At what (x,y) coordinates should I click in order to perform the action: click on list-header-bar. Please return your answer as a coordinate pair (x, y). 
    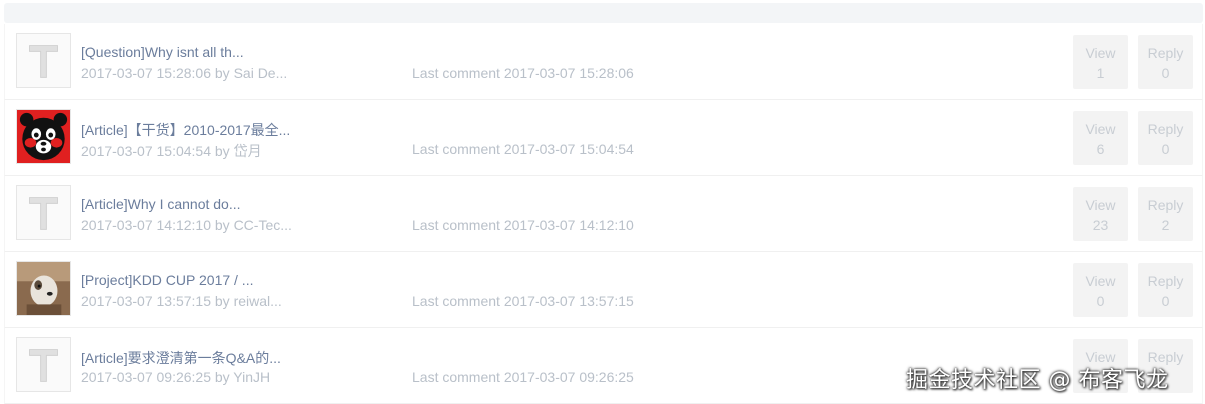
    Looking at the image, I should click on (603, 13).